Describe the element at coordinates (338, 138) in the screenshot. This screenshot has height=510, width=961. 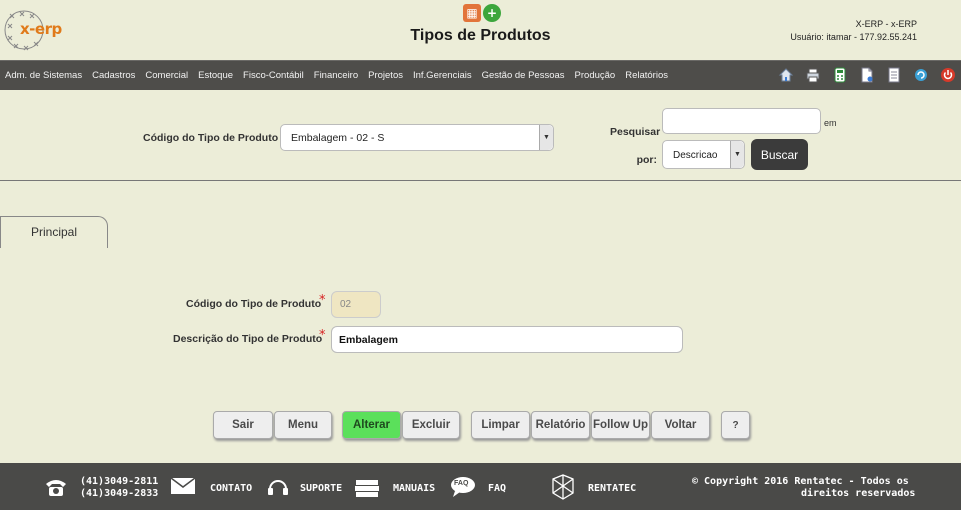
I see `code-select-value: Embalagem - 02 - S` at that location.